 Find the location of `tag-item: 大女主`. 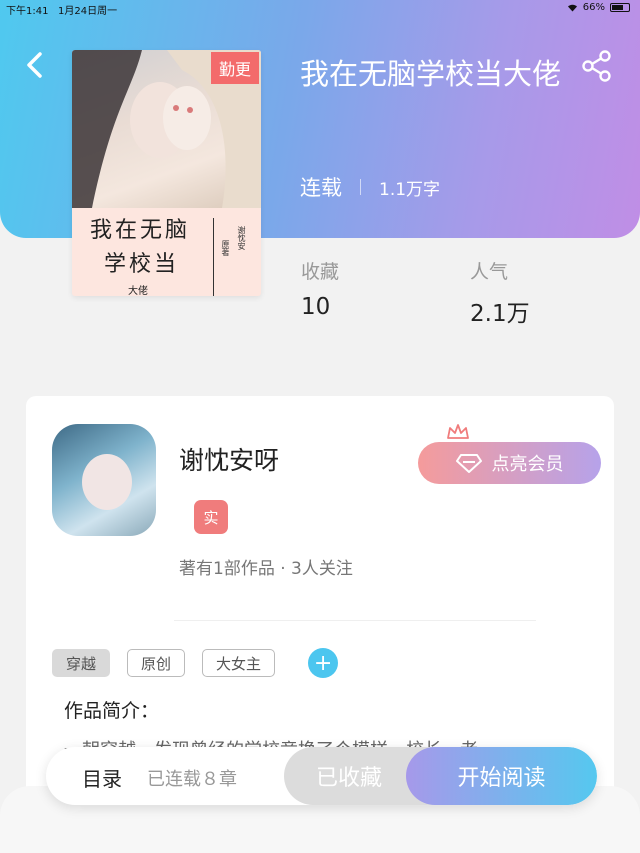

tag-item: 大女主 is located at coordinates (239, 663).